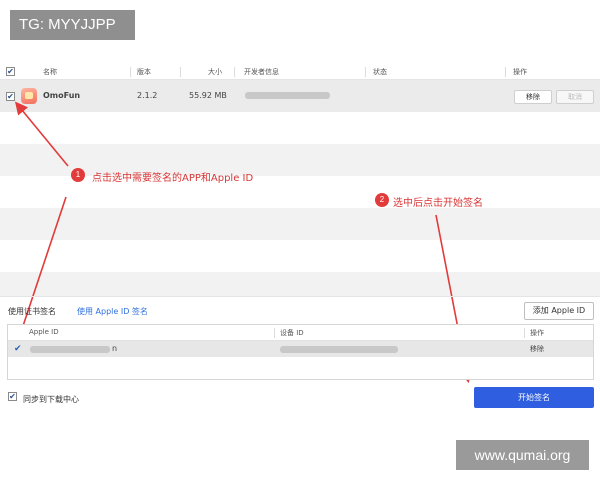 The width and height of the screenshot is (600, 480). I want to click on step-1-annotation: 点击选中需要签名的APP和Apple ID, so click(173, 178).